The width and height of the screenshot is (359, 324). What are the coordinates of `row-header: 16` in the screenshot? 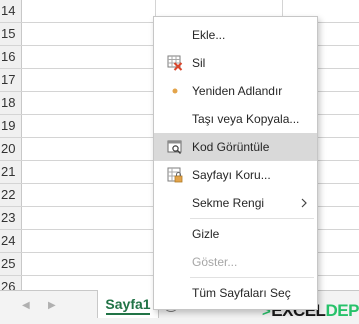 It's located at (11, 57).